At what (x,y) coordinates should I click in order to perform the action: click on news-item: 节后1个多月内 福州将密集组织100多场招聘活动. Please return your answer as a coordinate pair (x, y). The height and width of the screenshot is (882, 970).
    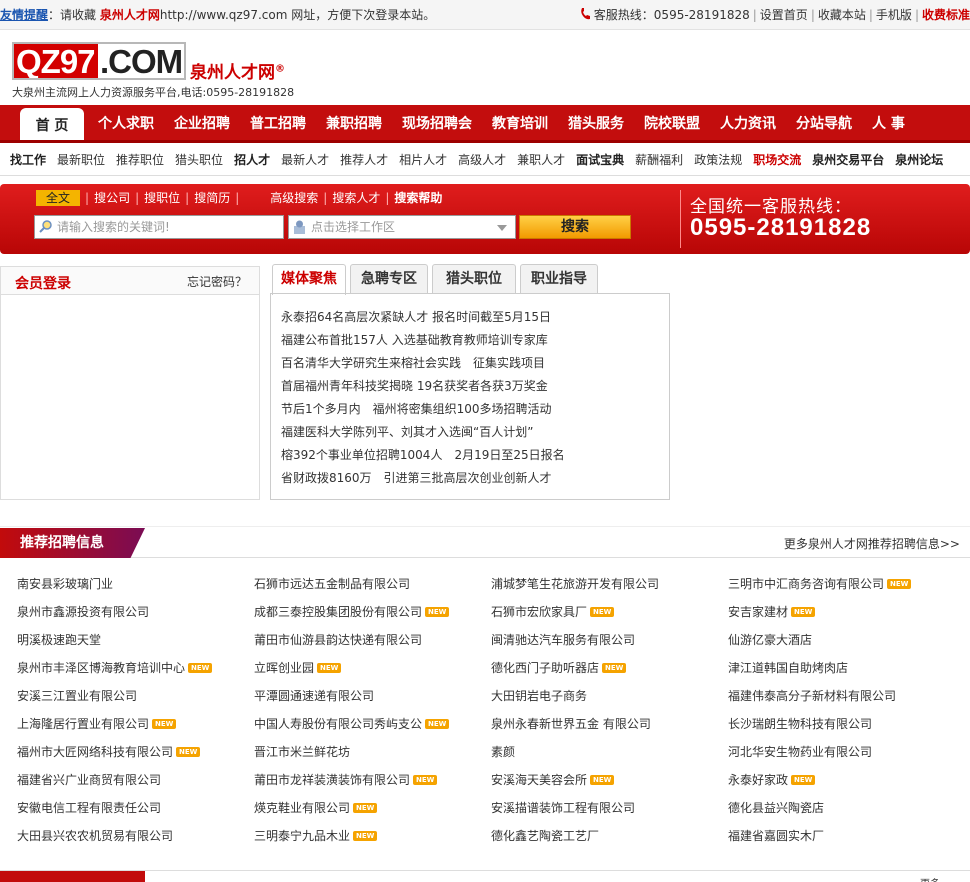
    Looking at the image, I should click on (475, 409).